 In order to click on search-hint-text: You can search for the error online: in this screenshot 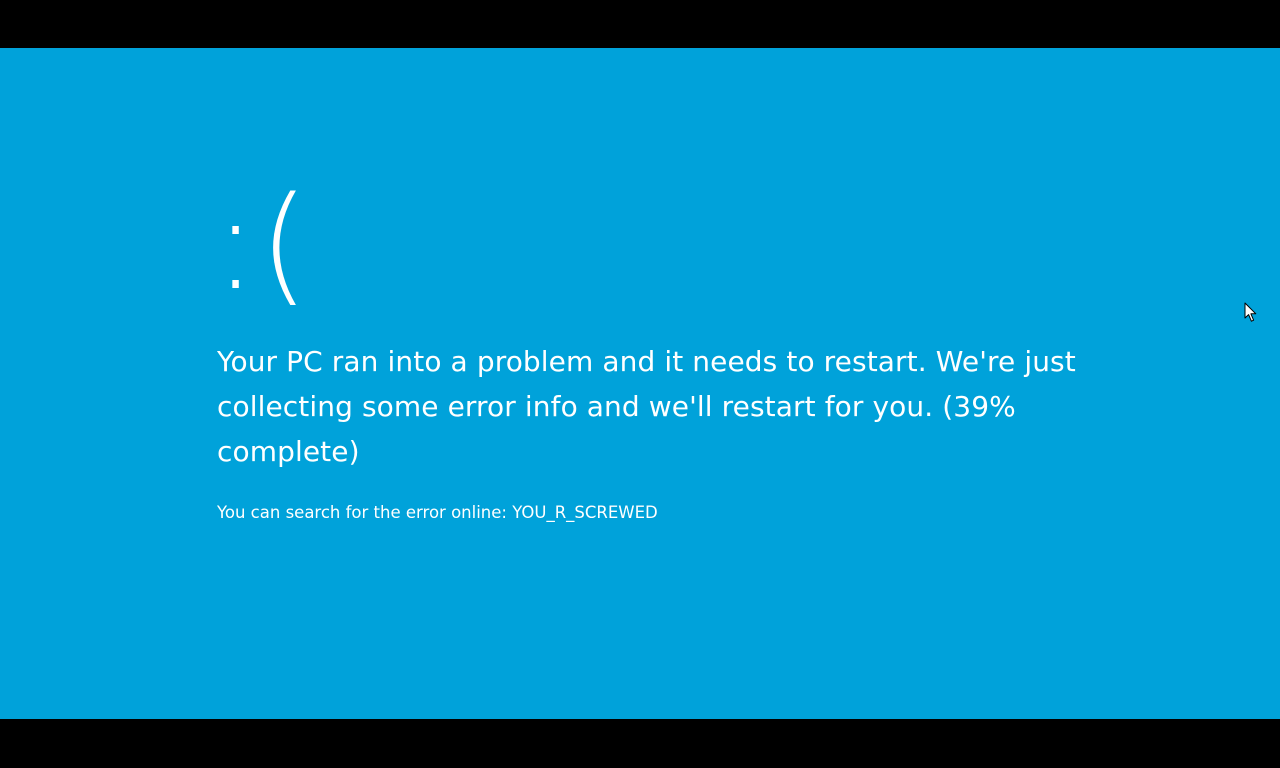, I will do `click(365, 512)`.